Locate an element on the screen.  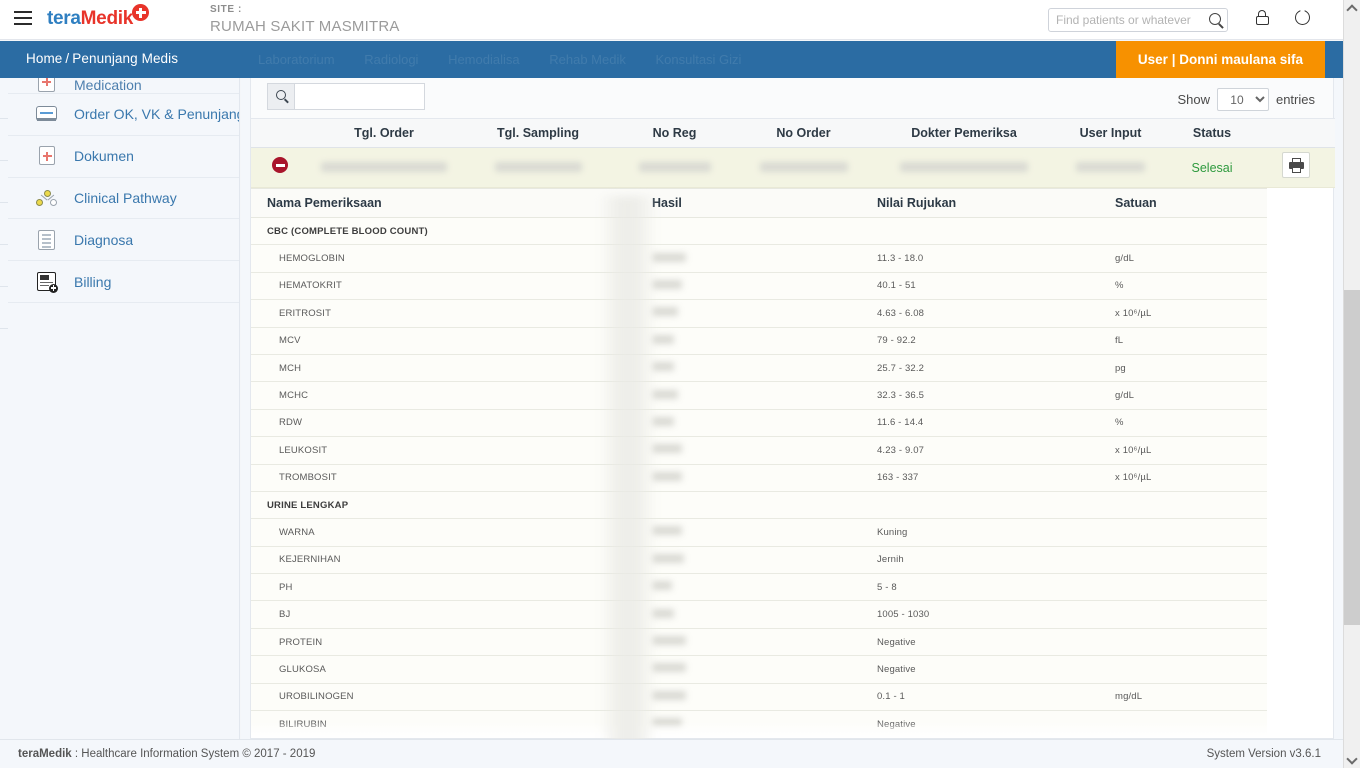
sidebar-item-label: Order OK, VK & Penunjang Lai is located at coordinates (156, 114).